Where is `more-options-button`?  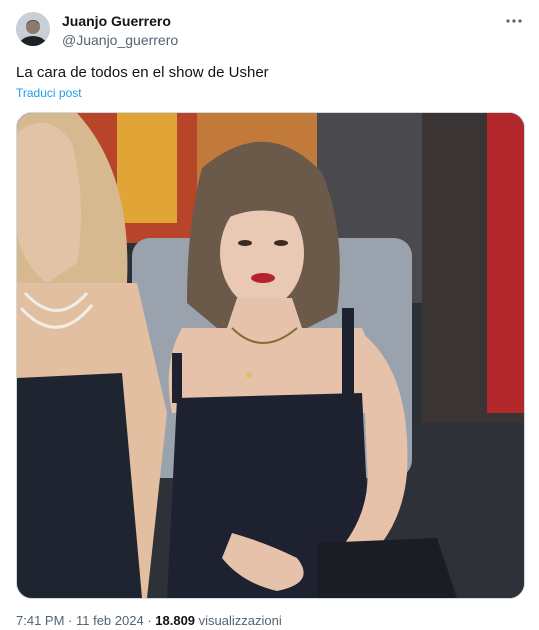
more-options-button is located at coordinates (514, 21).